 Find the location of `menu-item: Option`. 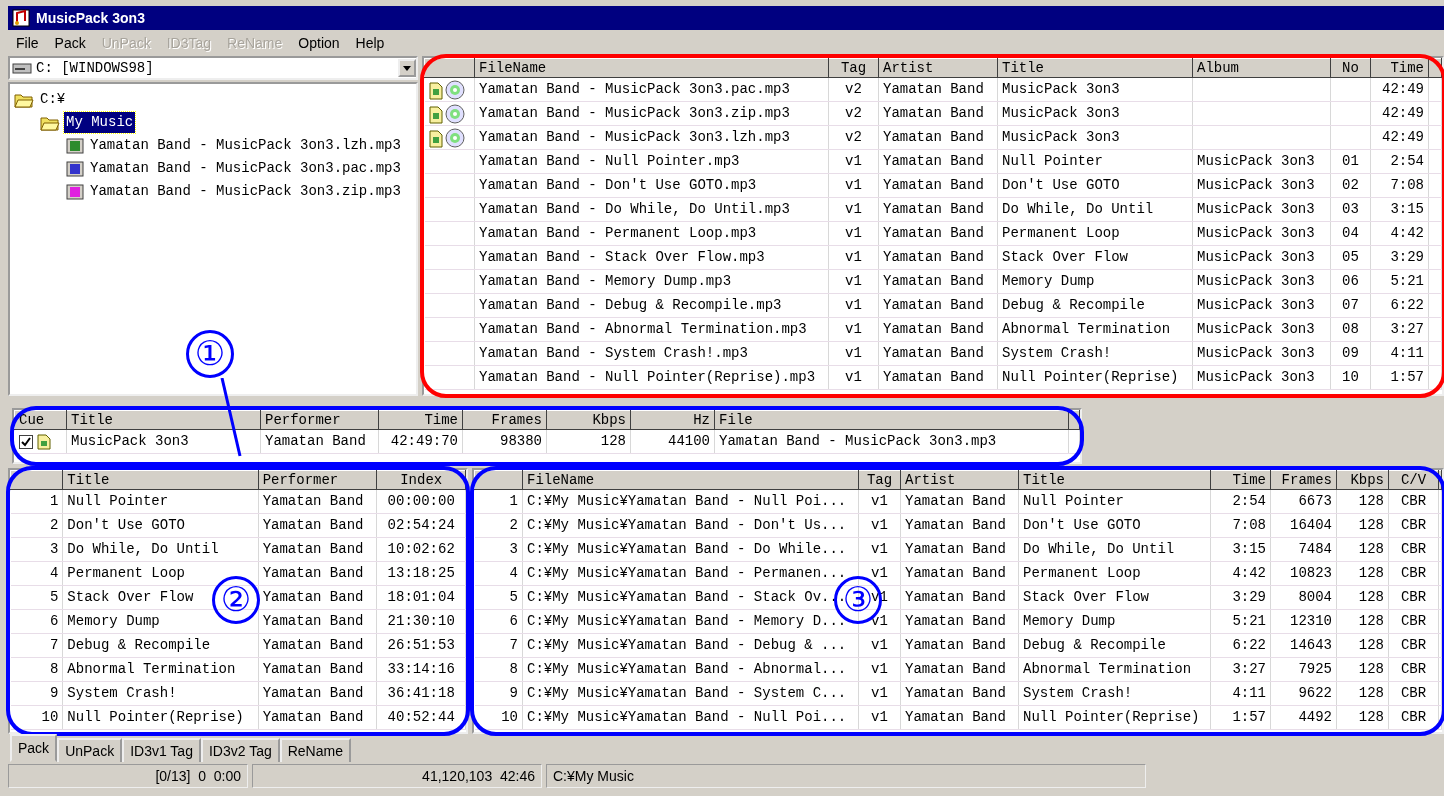

menu-item: Option is located at coordinates (319, 43).